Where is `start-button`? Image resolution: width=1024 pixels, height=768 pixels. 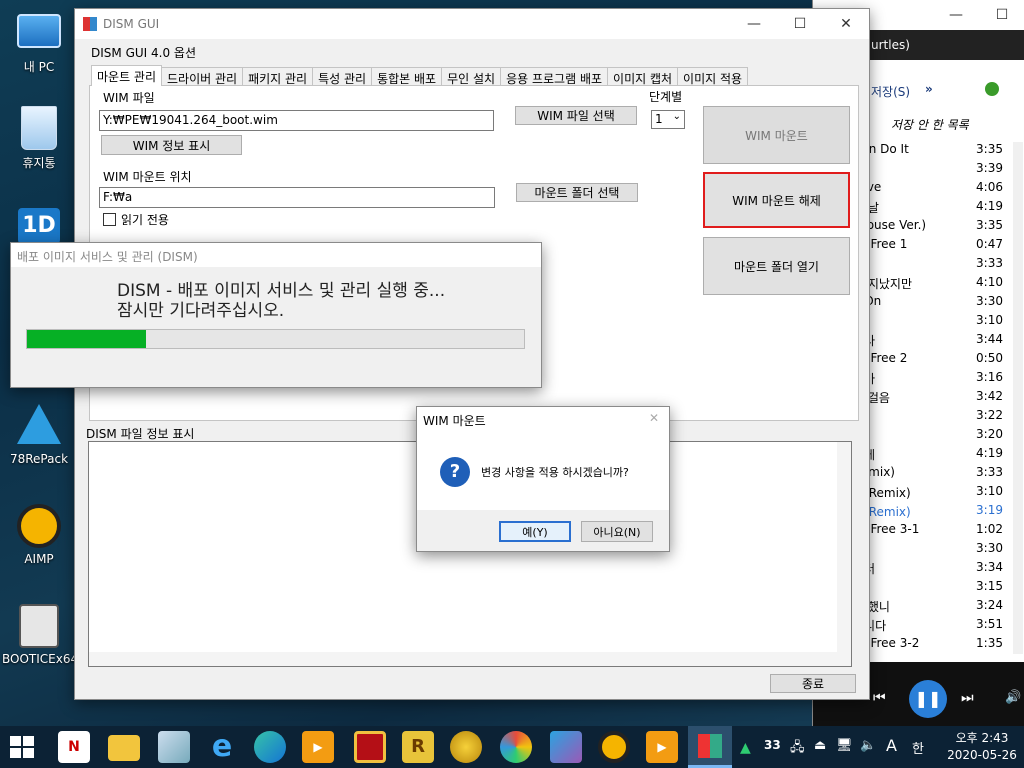
start-button is located at coordinates (22, 747).